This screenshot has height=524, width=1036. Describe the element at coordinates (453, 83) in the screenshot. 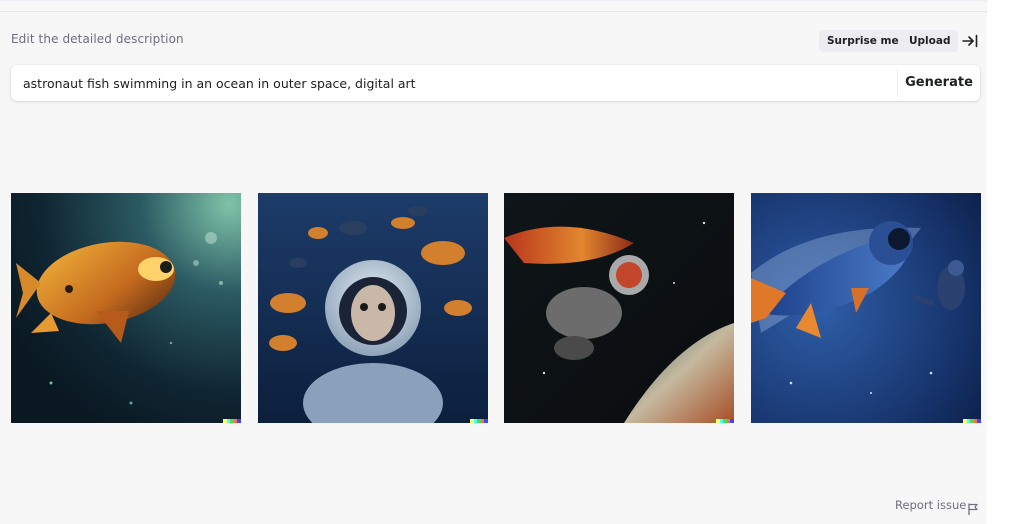

I see `prompt-input` at that location.